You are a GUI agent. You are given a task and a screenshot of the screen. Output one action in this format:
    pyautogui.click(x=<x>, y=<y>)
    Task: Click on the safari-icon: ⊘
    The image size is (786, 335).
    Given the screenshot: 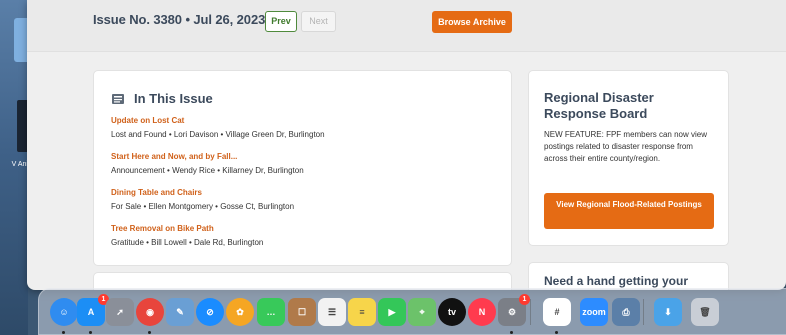 What is the action you would take?
    pyautogui.click(x=210, y=312)
    